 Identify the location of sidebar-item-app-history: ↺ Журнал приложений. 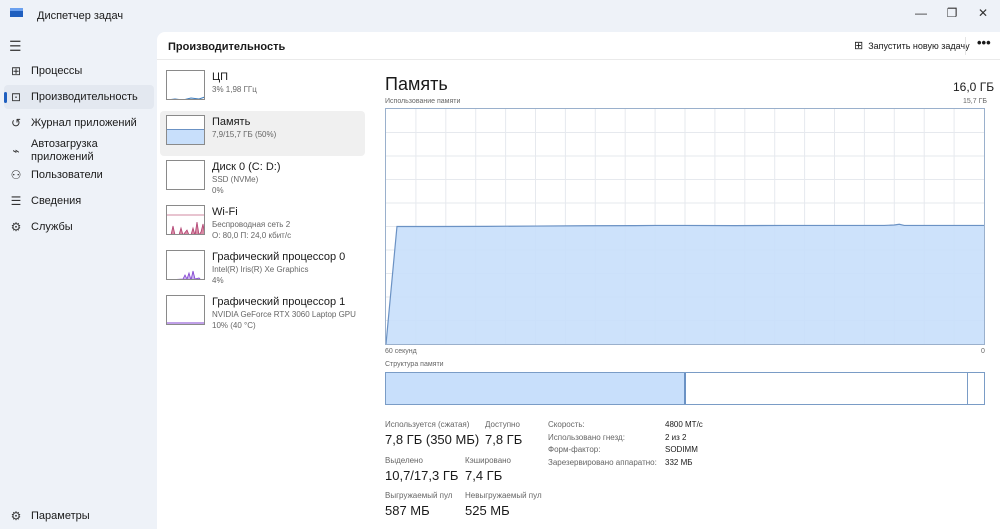
(79, 123).